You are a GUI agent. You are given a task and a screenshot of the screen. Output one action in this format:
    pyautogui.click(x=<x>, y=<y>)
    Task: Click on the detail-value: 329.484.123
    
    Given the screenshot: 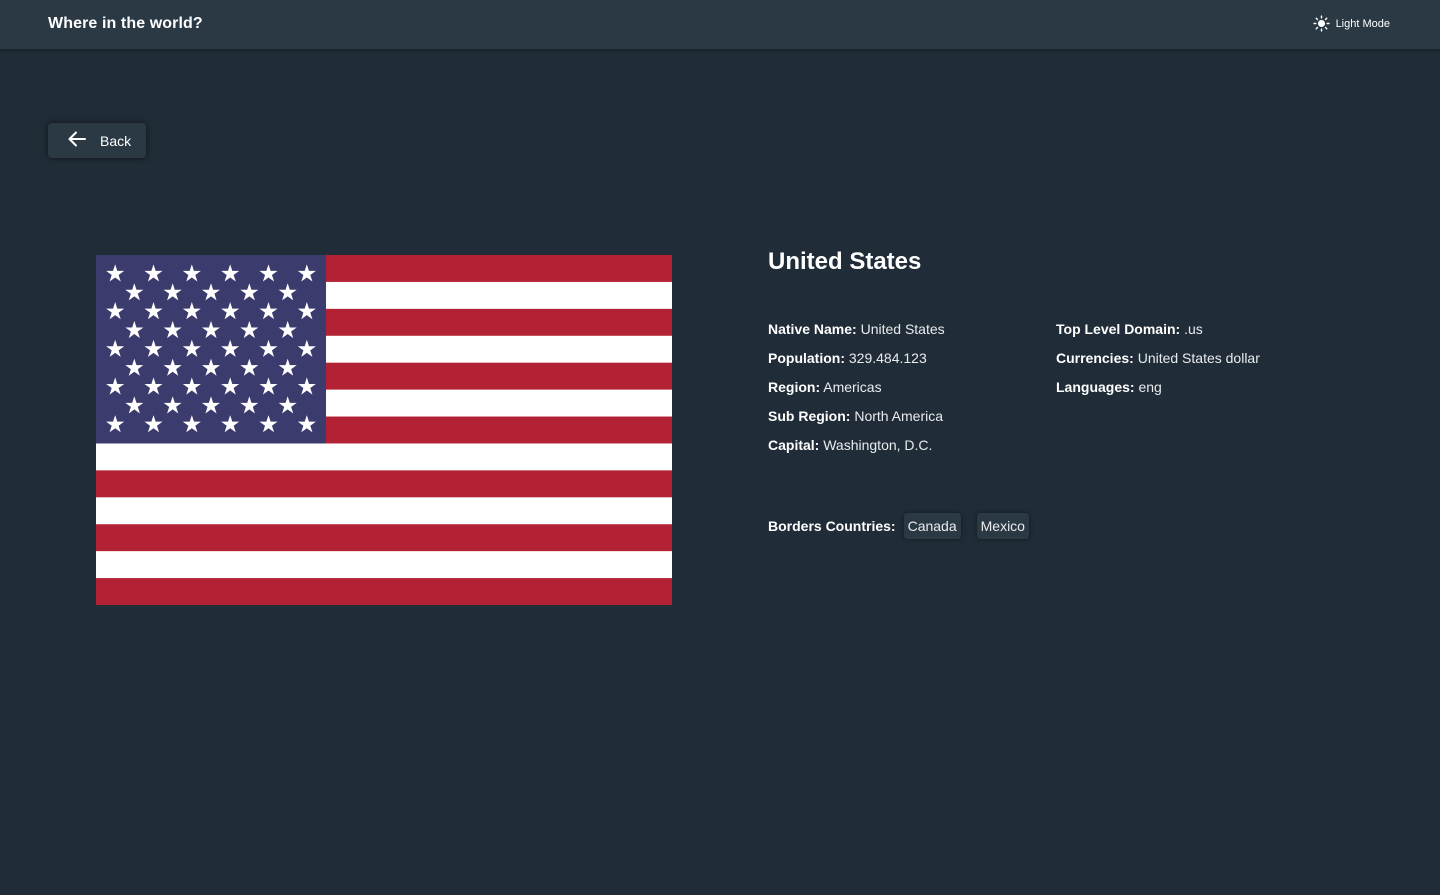 What is the action you would take?
    pyautogui.click(x=887, y=358)
    